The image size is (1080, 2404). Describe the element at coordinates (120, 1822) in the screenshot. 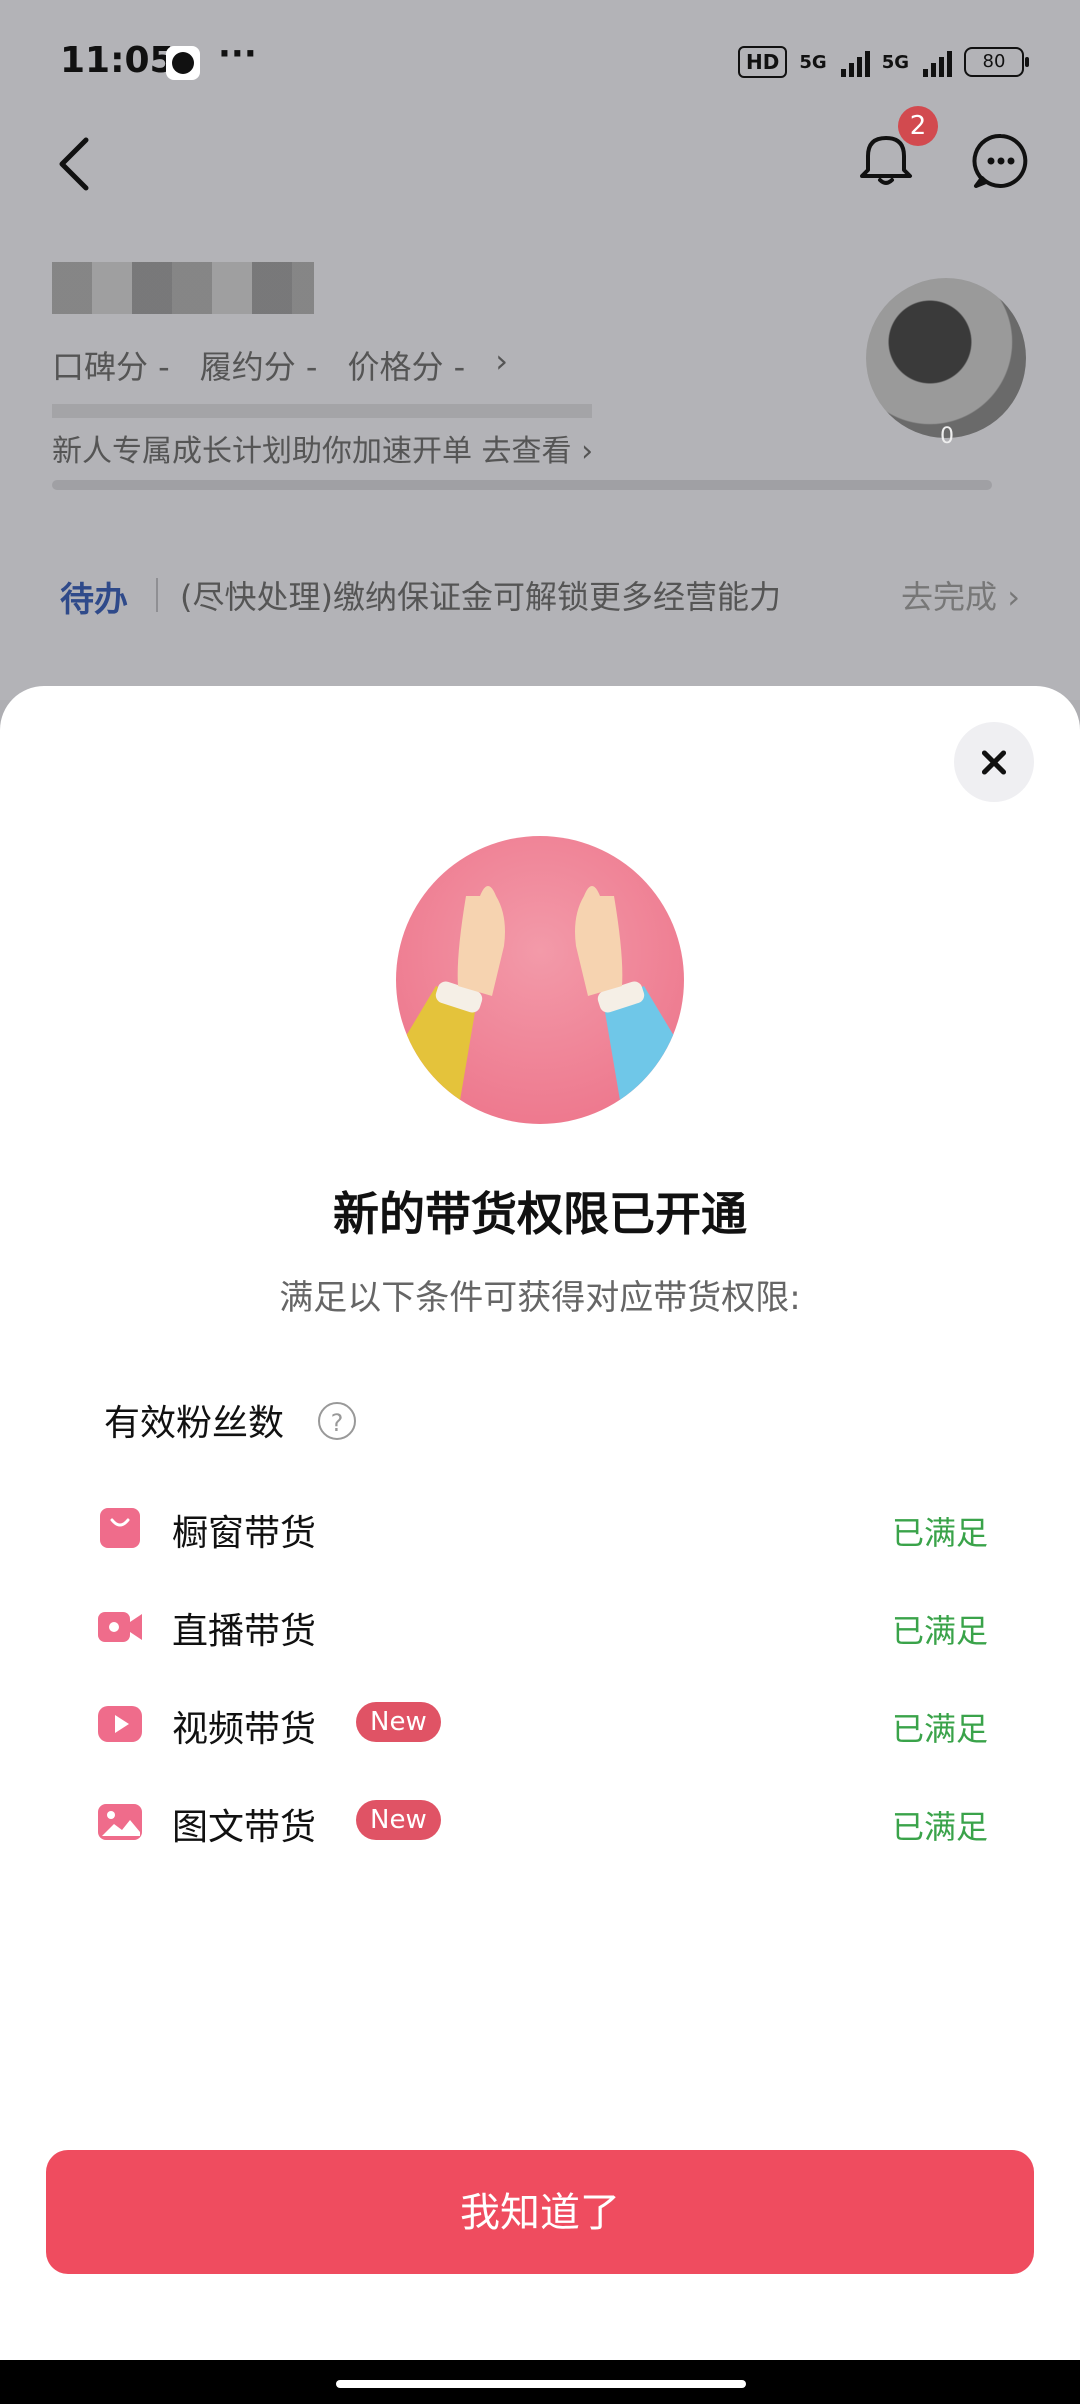

I see `image-icon` at that location.